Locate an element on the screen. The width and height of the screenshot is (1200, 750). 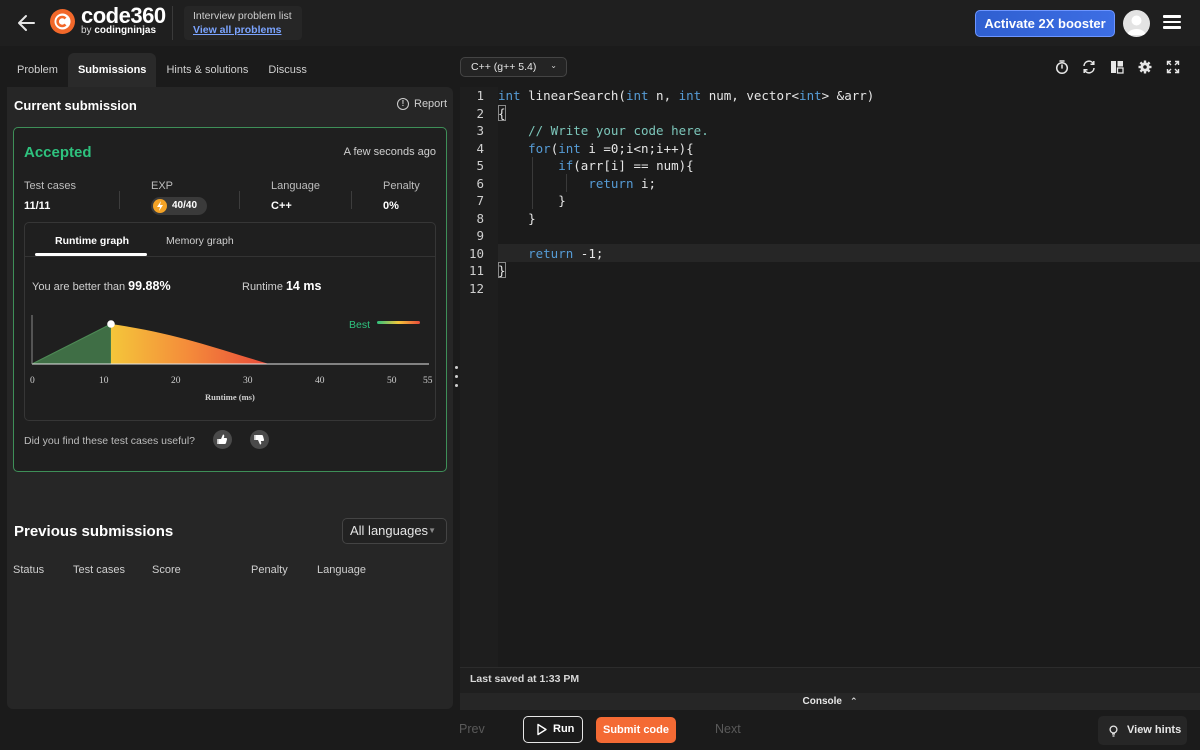
column-score: Score is located at coordinates (166, 570).